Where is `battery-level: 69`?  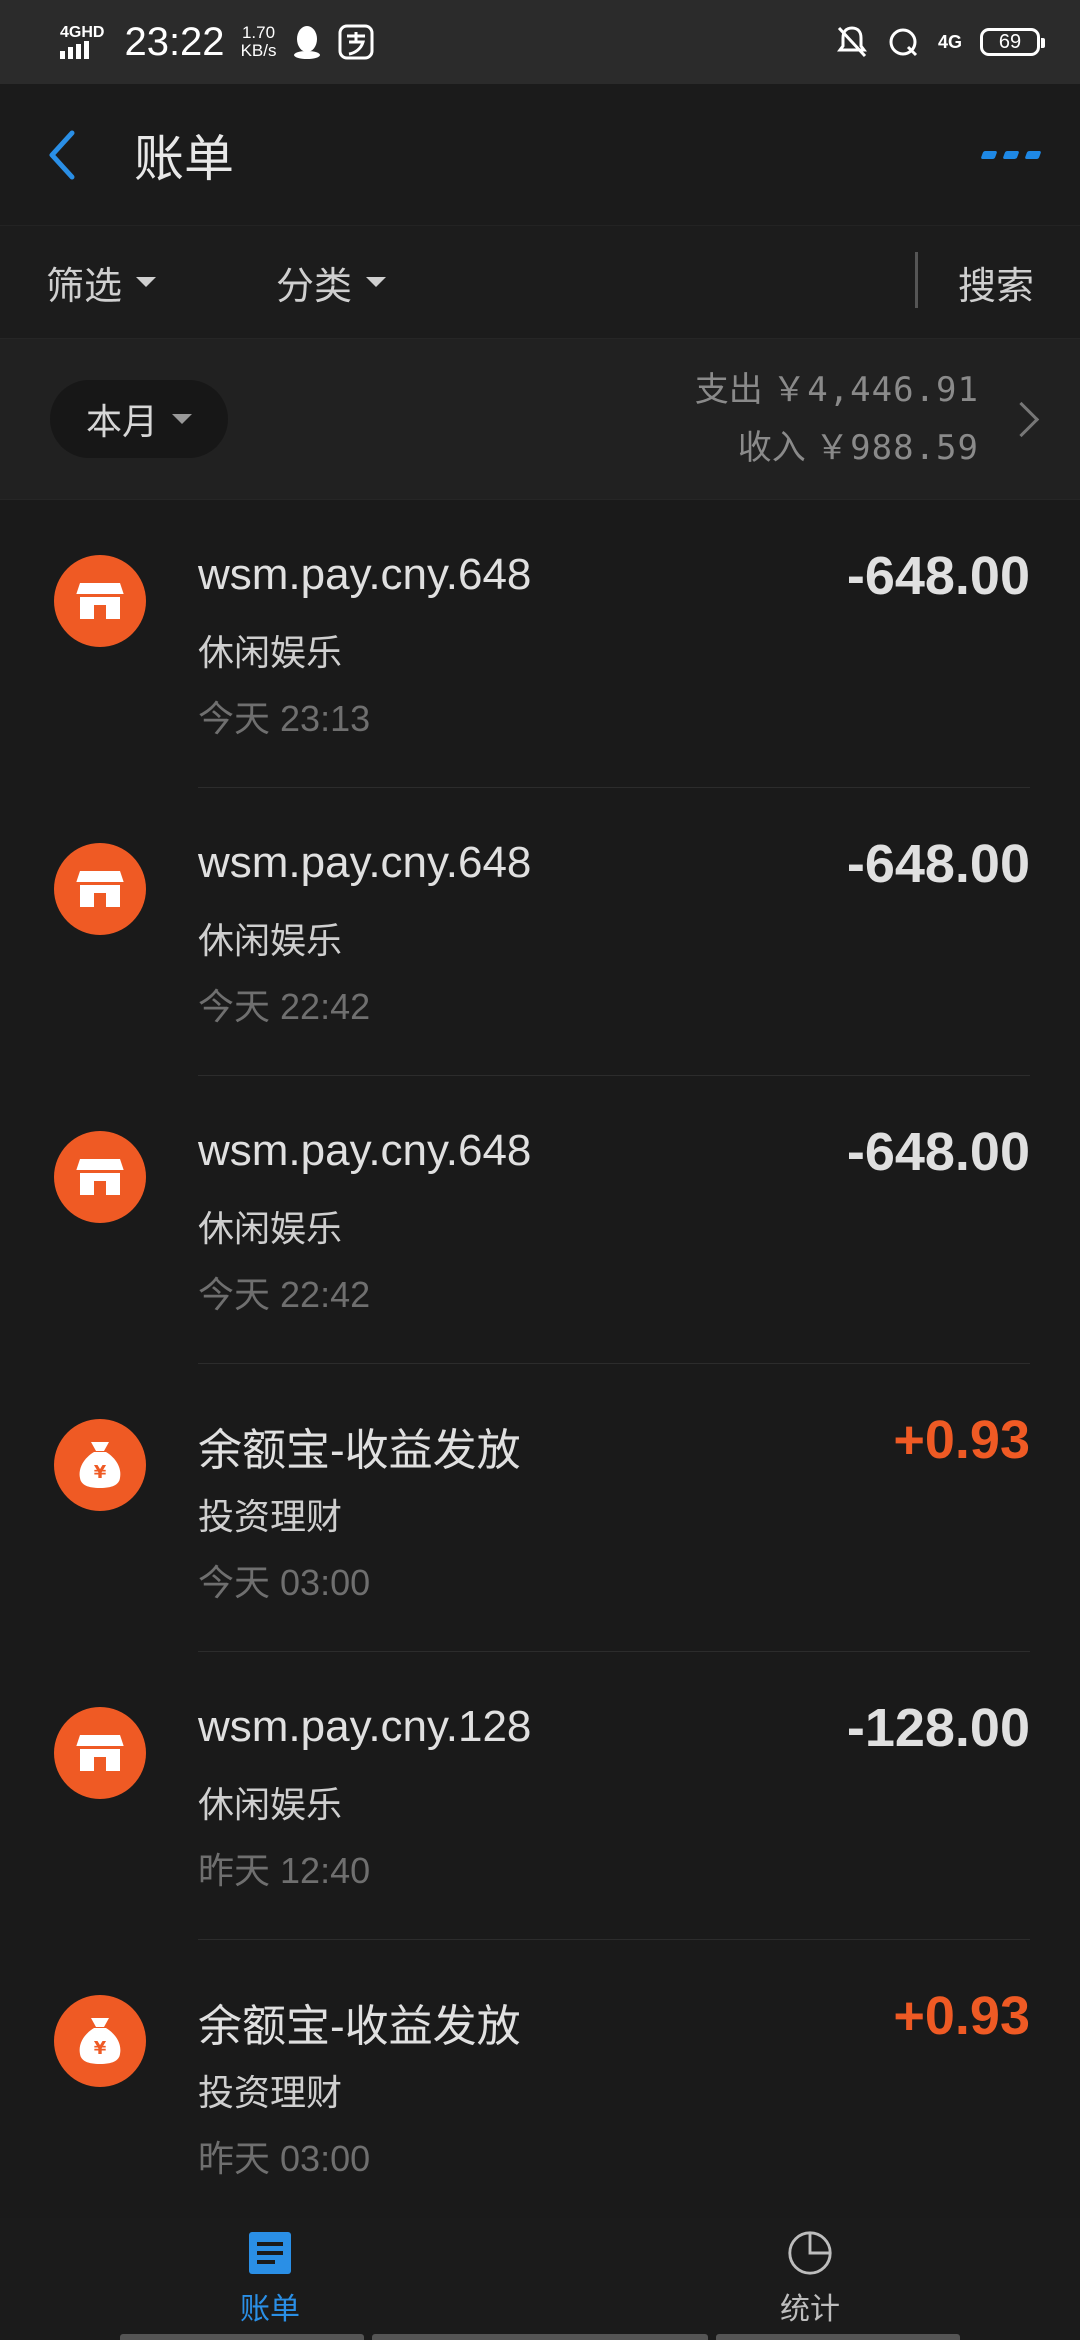
battery-level: 69 is located at coordinates (1010, 41).